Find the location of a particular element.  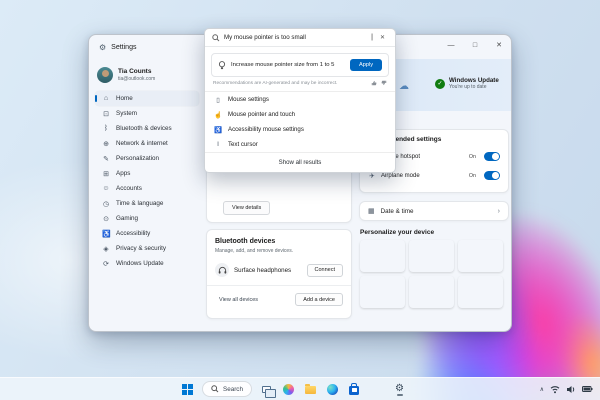

sidebar-item-icon: ✎ is located at coordinates (106, 159).